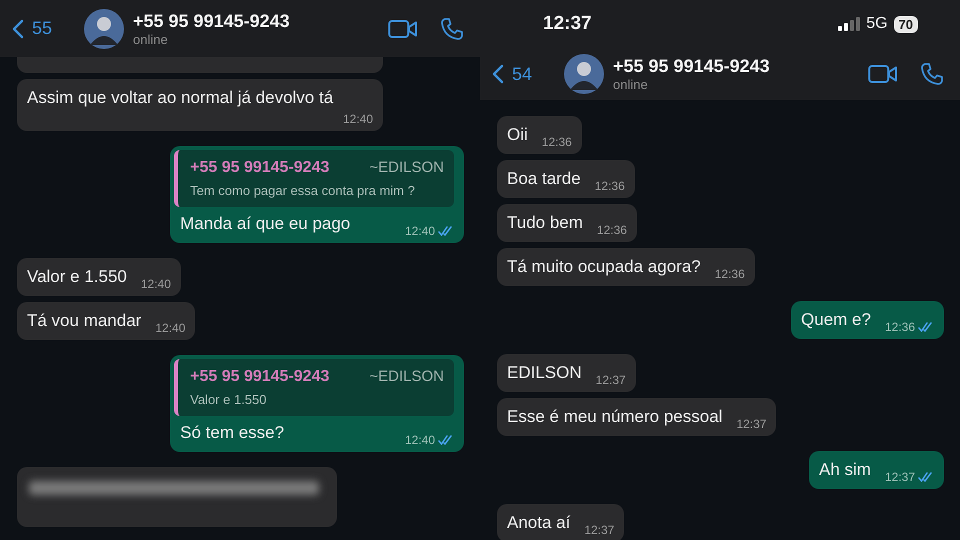  I want to click on quoted-message: +55 95 99145-9243 ~EDILSON Valor e 1.550, so click(314, 387).